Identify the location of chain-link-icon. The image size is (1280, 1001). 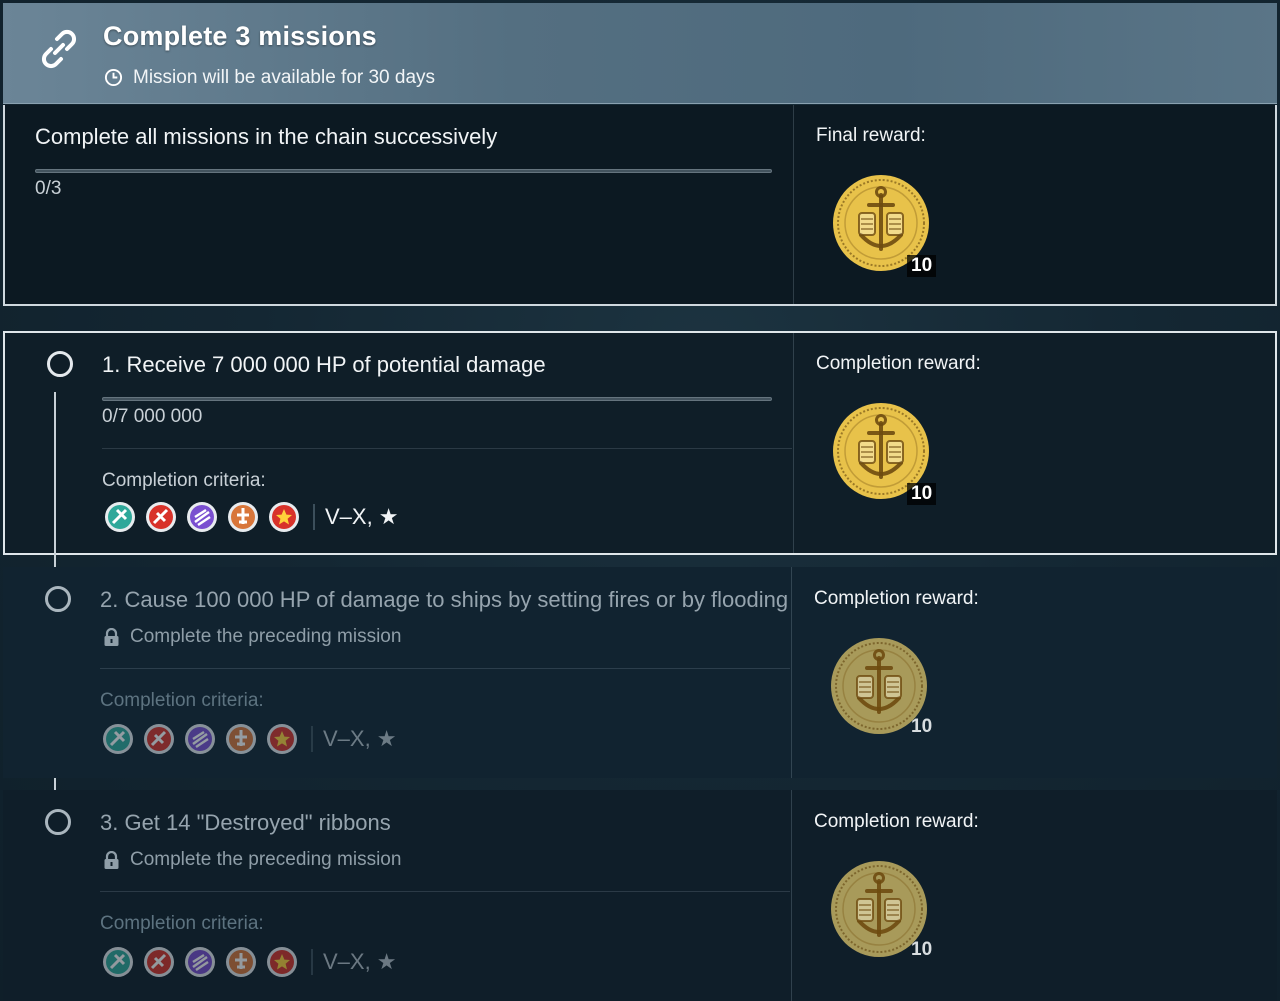
(59, 49).